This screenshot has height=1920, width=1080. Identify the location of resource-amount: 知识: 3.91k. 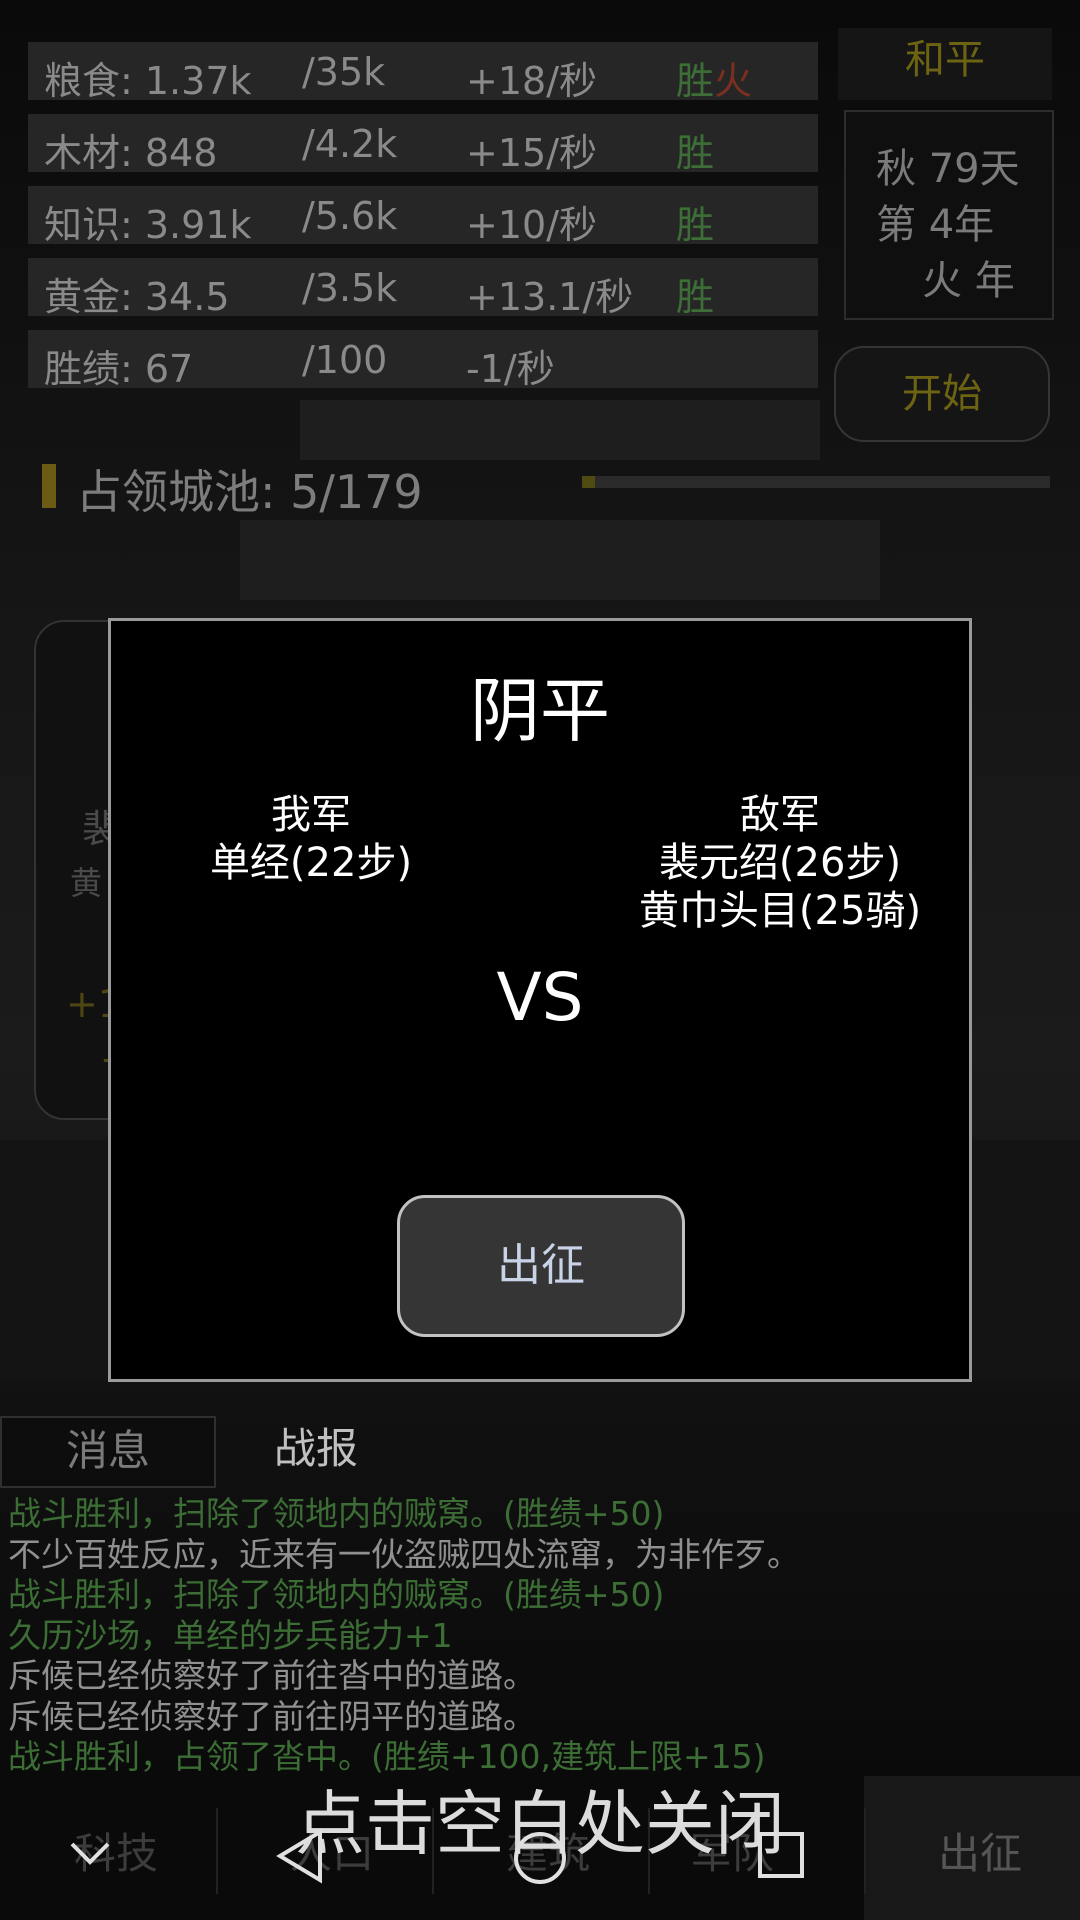
(148, 225).